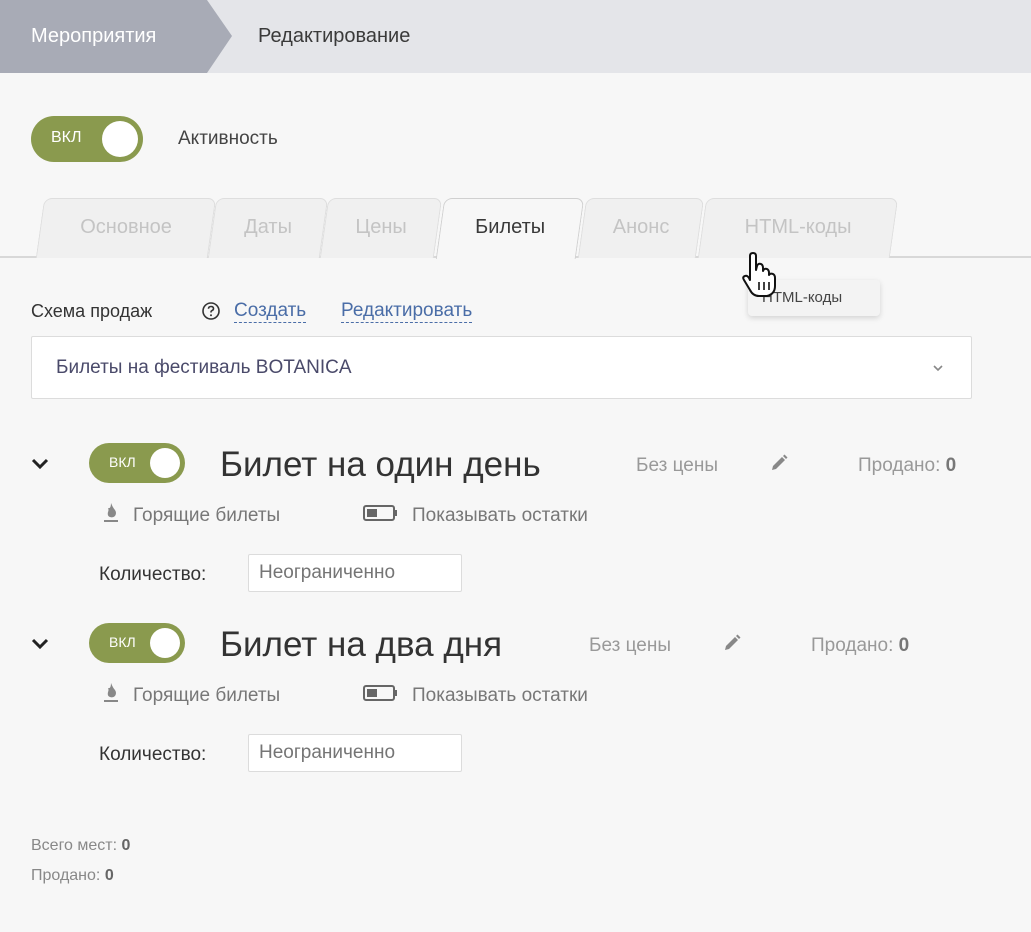 The width and height of the screenshot is (1031, 932). I want to click on ticket-1-sold-label: Продано:, so click(899, 465).